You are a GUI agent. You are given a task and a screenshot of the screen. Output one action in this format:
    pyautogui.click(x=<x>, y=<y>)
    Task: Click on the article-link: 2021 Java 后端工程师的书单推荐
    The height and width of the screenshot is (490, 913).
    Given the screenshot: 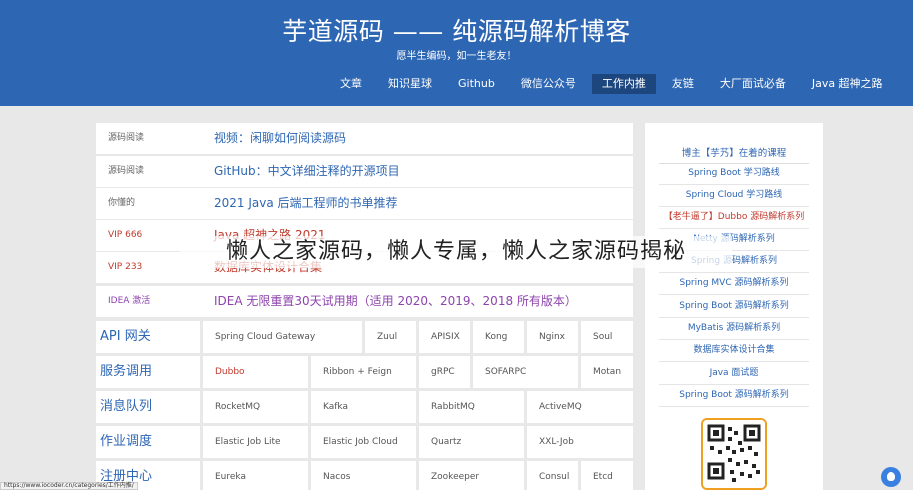 What is the action you would take?
    pyautogui.click(x=306, y=203)
    